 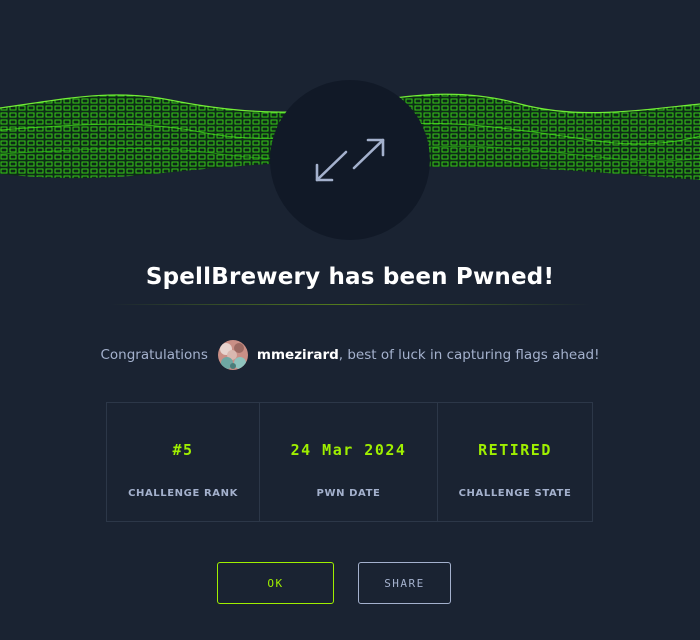 I want to click on page-title: SpellBrewery has been Pwned!, so click(x=350, y=277).